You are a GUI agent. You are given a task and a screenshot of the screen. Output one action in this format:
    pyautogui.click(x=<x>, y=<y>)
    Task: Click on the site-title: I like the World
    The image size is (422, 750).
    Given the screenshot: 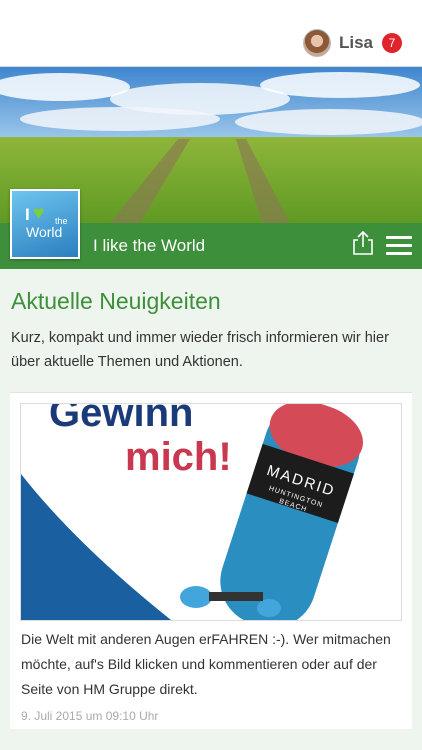 What is the action you would take?
    pyautogui.click(x=149, y=246)
    